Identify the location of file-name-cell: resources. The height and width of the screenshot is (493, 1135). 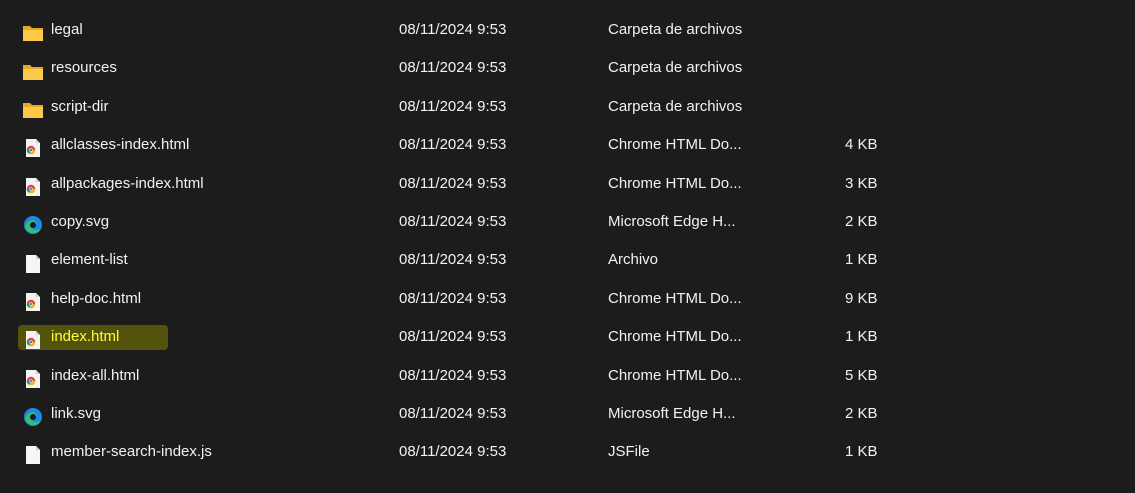
(70, 68).